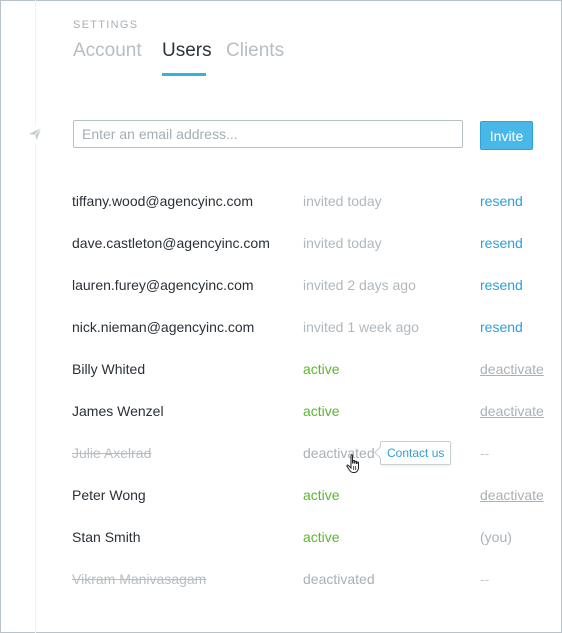  Describe the element at coordinates (281, 369) in the screenshot. I see `user-row: Billy Whited active deactivate` at that location.